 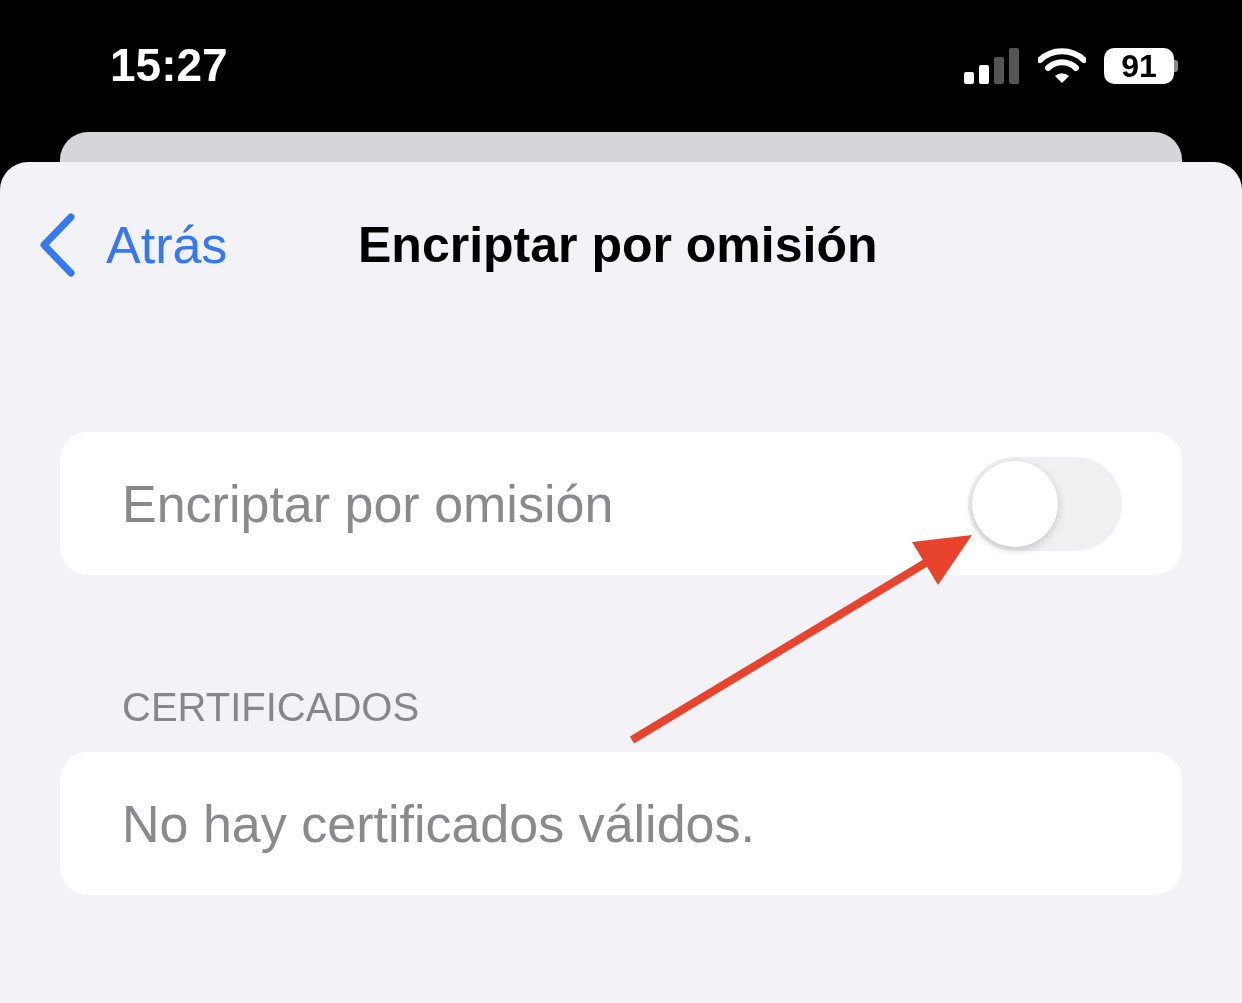 I want to click on back-chevron-icon, so click(x=57, y=245).